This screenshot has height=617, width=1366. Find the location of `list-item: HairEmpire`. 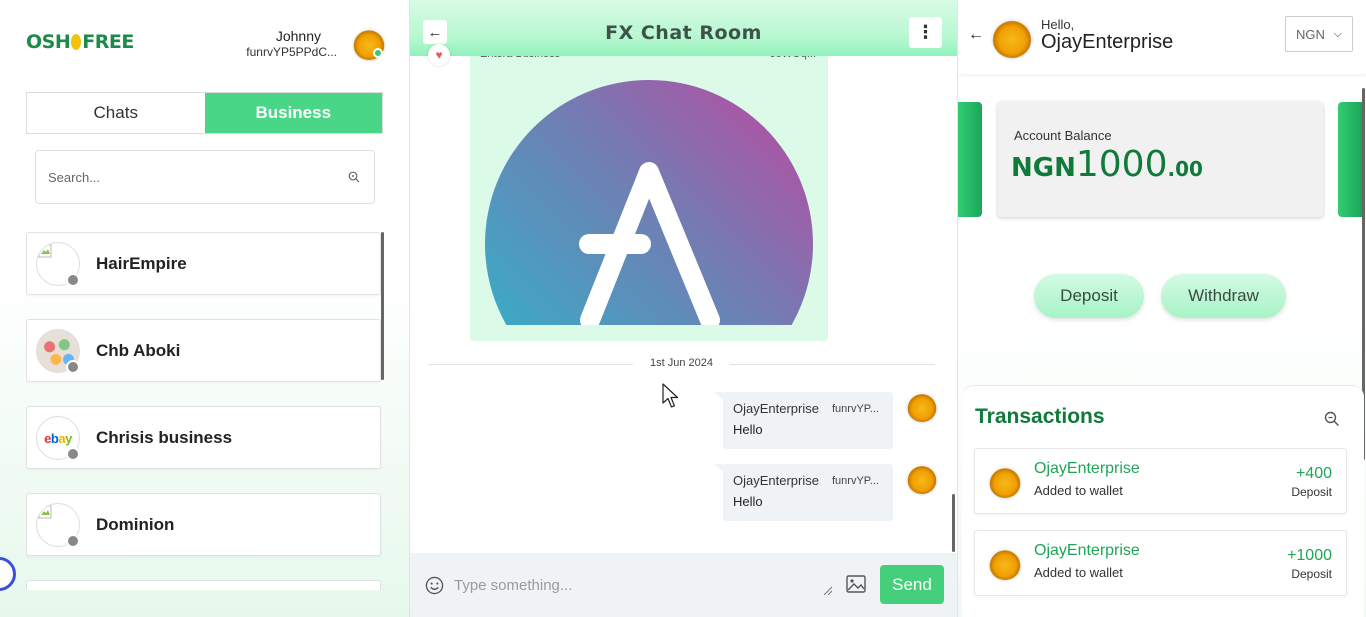

list-item: HairEmpire is located at coordinates (203, 263).